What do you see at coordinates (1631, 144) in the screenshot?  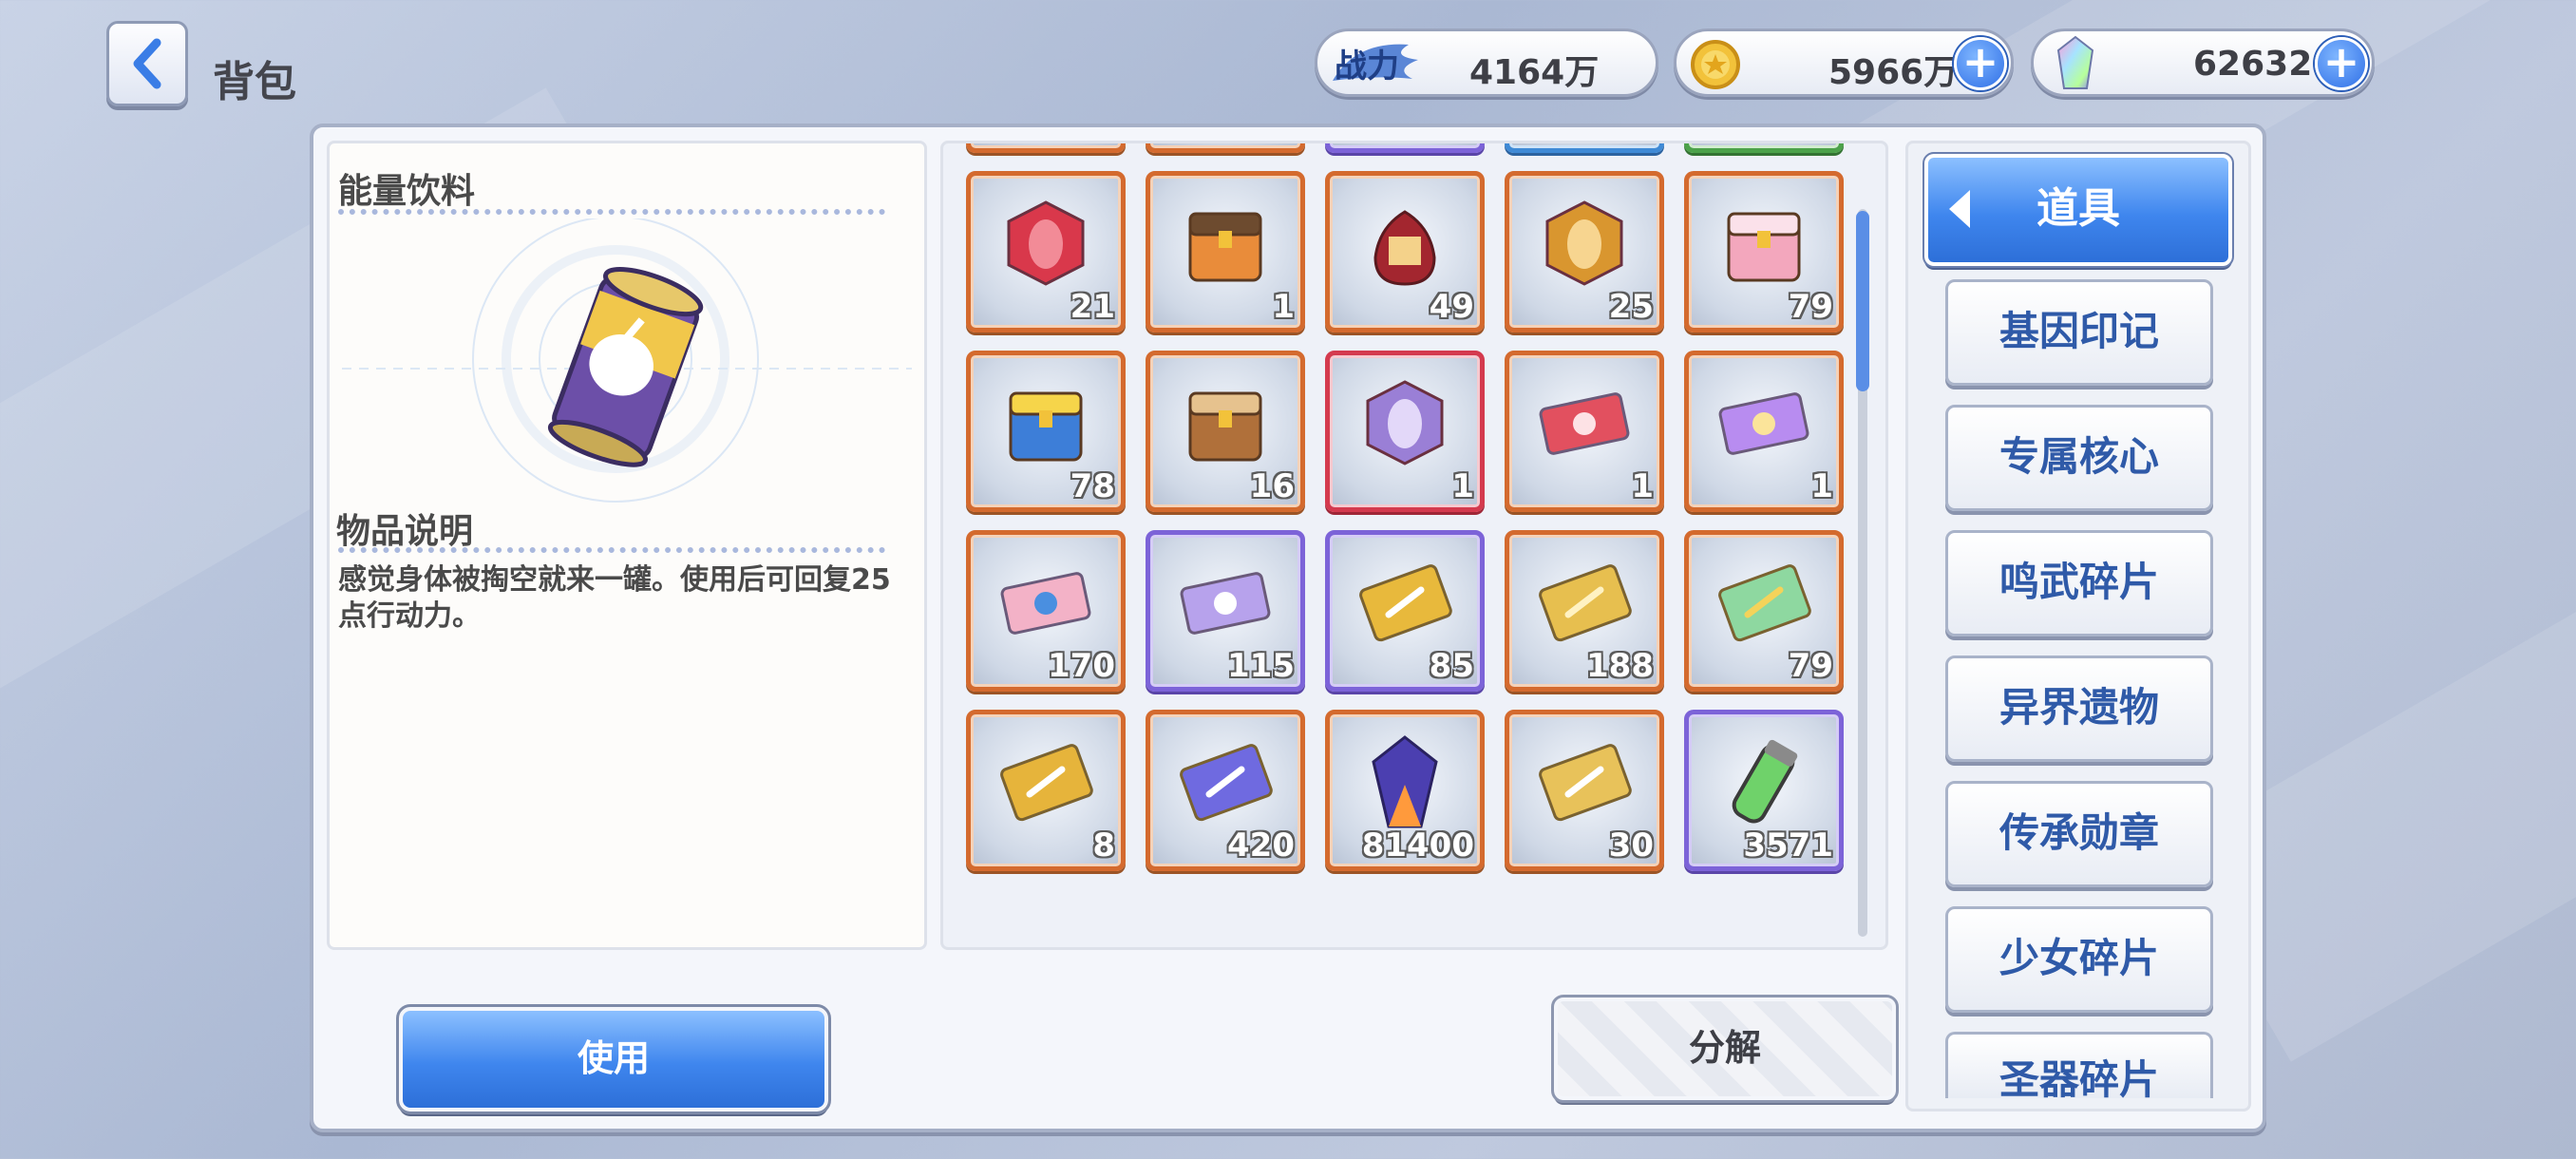 I see `item-quantity: 12` at bounding box center [1631, 144].